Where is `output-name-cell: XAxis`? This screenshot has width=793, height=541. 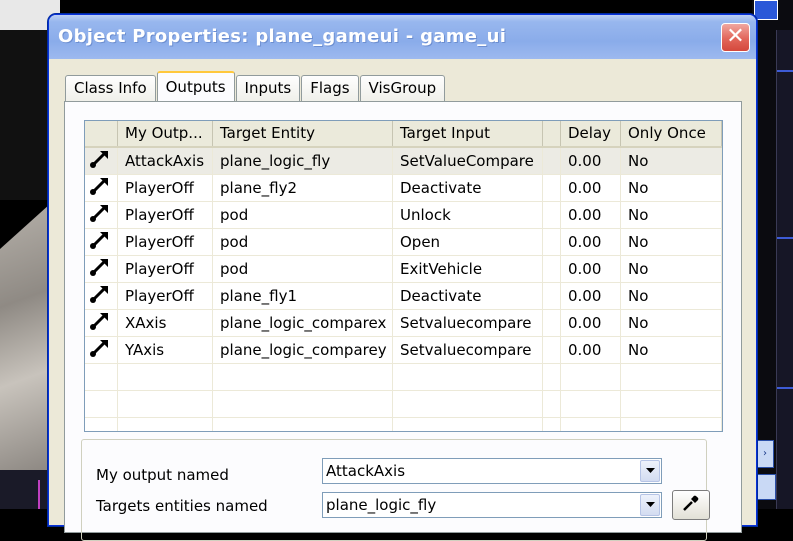 output-name-cell: XAxis is located at coordinates (165, 323).